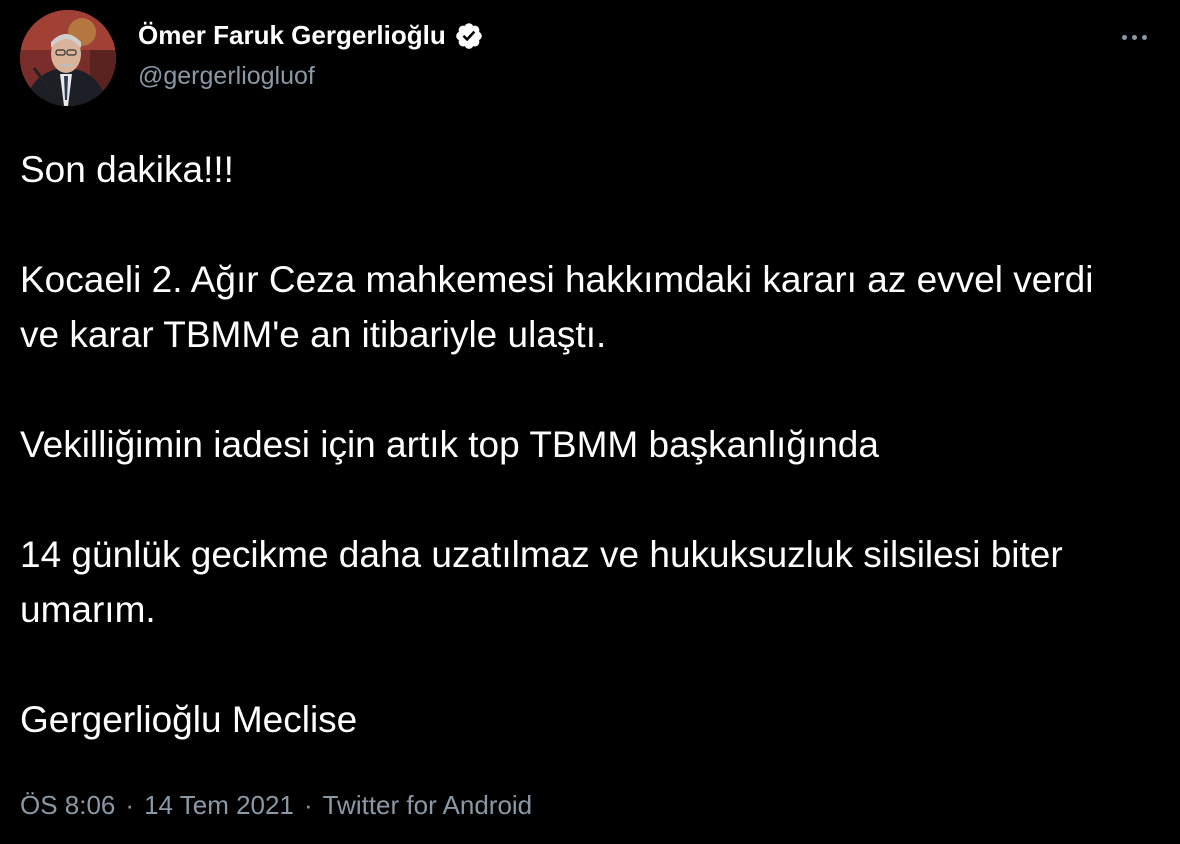 The width and height of the screenshot is (1180, 844). I want to click on more-options-button, so click(1134, 37).